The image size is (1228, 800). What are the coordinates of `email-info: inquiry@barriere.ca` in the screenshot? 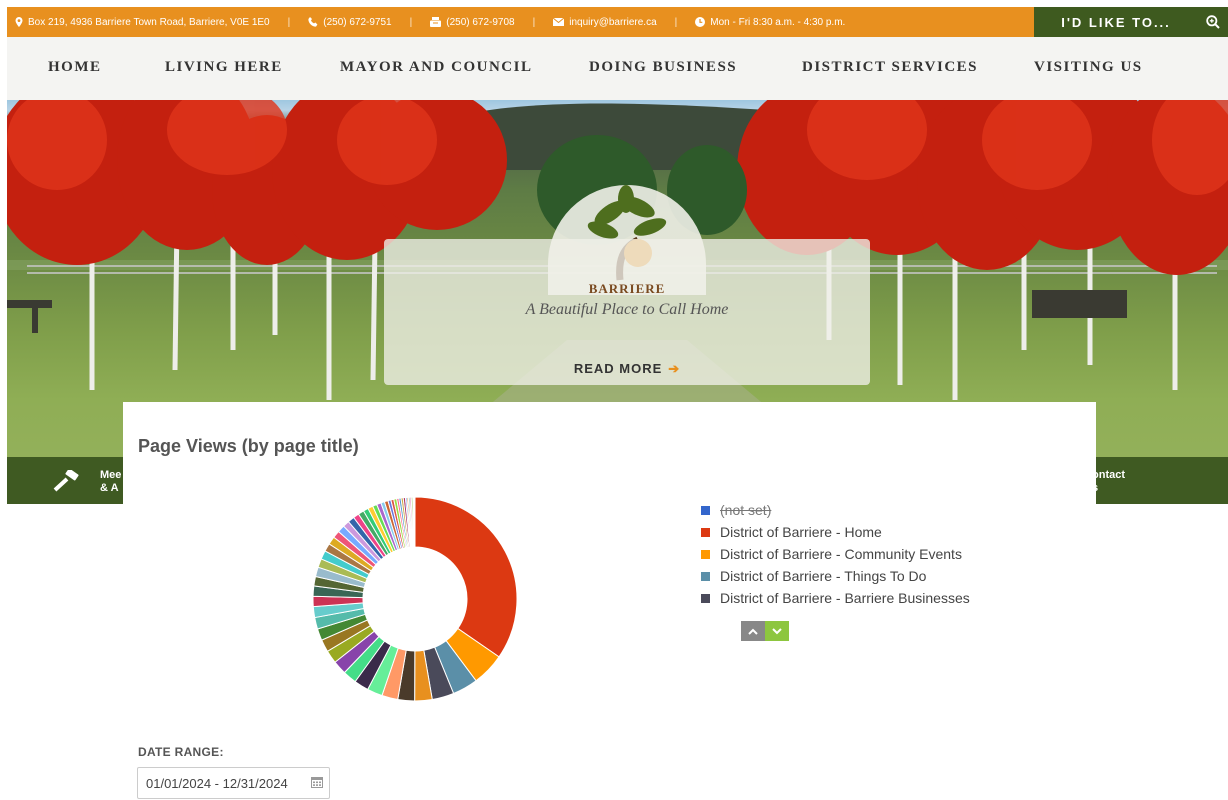 It's located at (605, 22).